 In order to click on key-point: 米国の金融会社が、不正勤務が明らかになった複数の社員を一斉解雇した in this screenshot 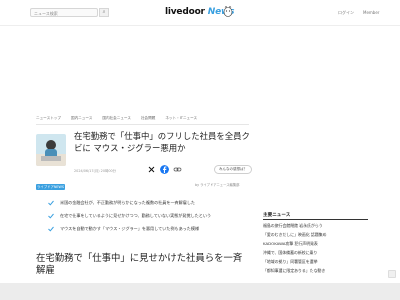, I will do `click(128, 202)`.